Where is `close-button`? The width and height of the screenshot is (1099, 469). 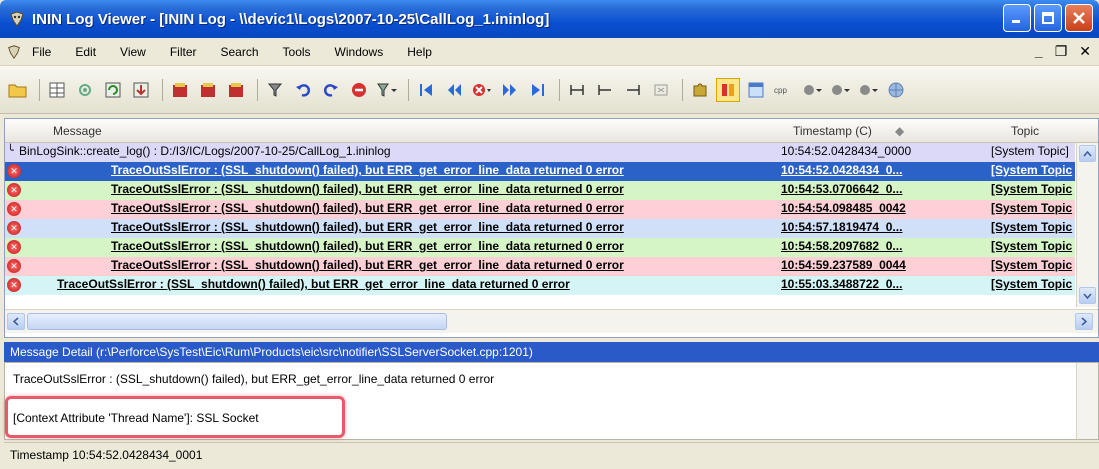 close-button is located at coordinates (1079, 18).